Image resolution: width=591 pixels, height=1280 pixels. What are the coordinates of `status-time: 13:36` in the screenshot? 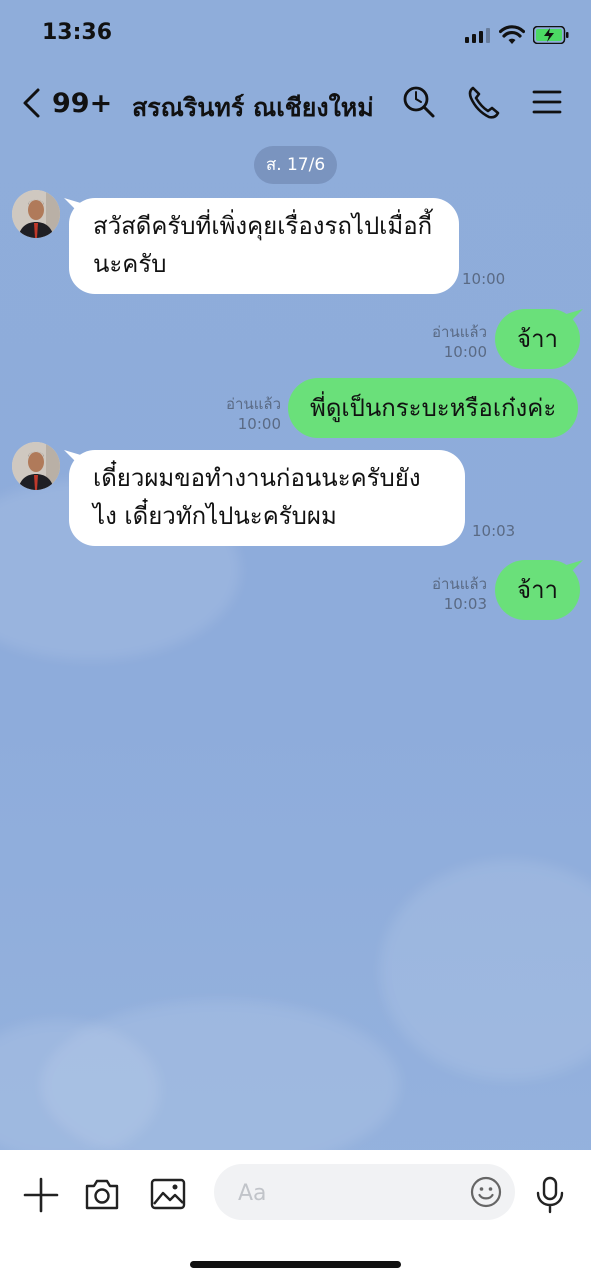 It's located at (77, 32).